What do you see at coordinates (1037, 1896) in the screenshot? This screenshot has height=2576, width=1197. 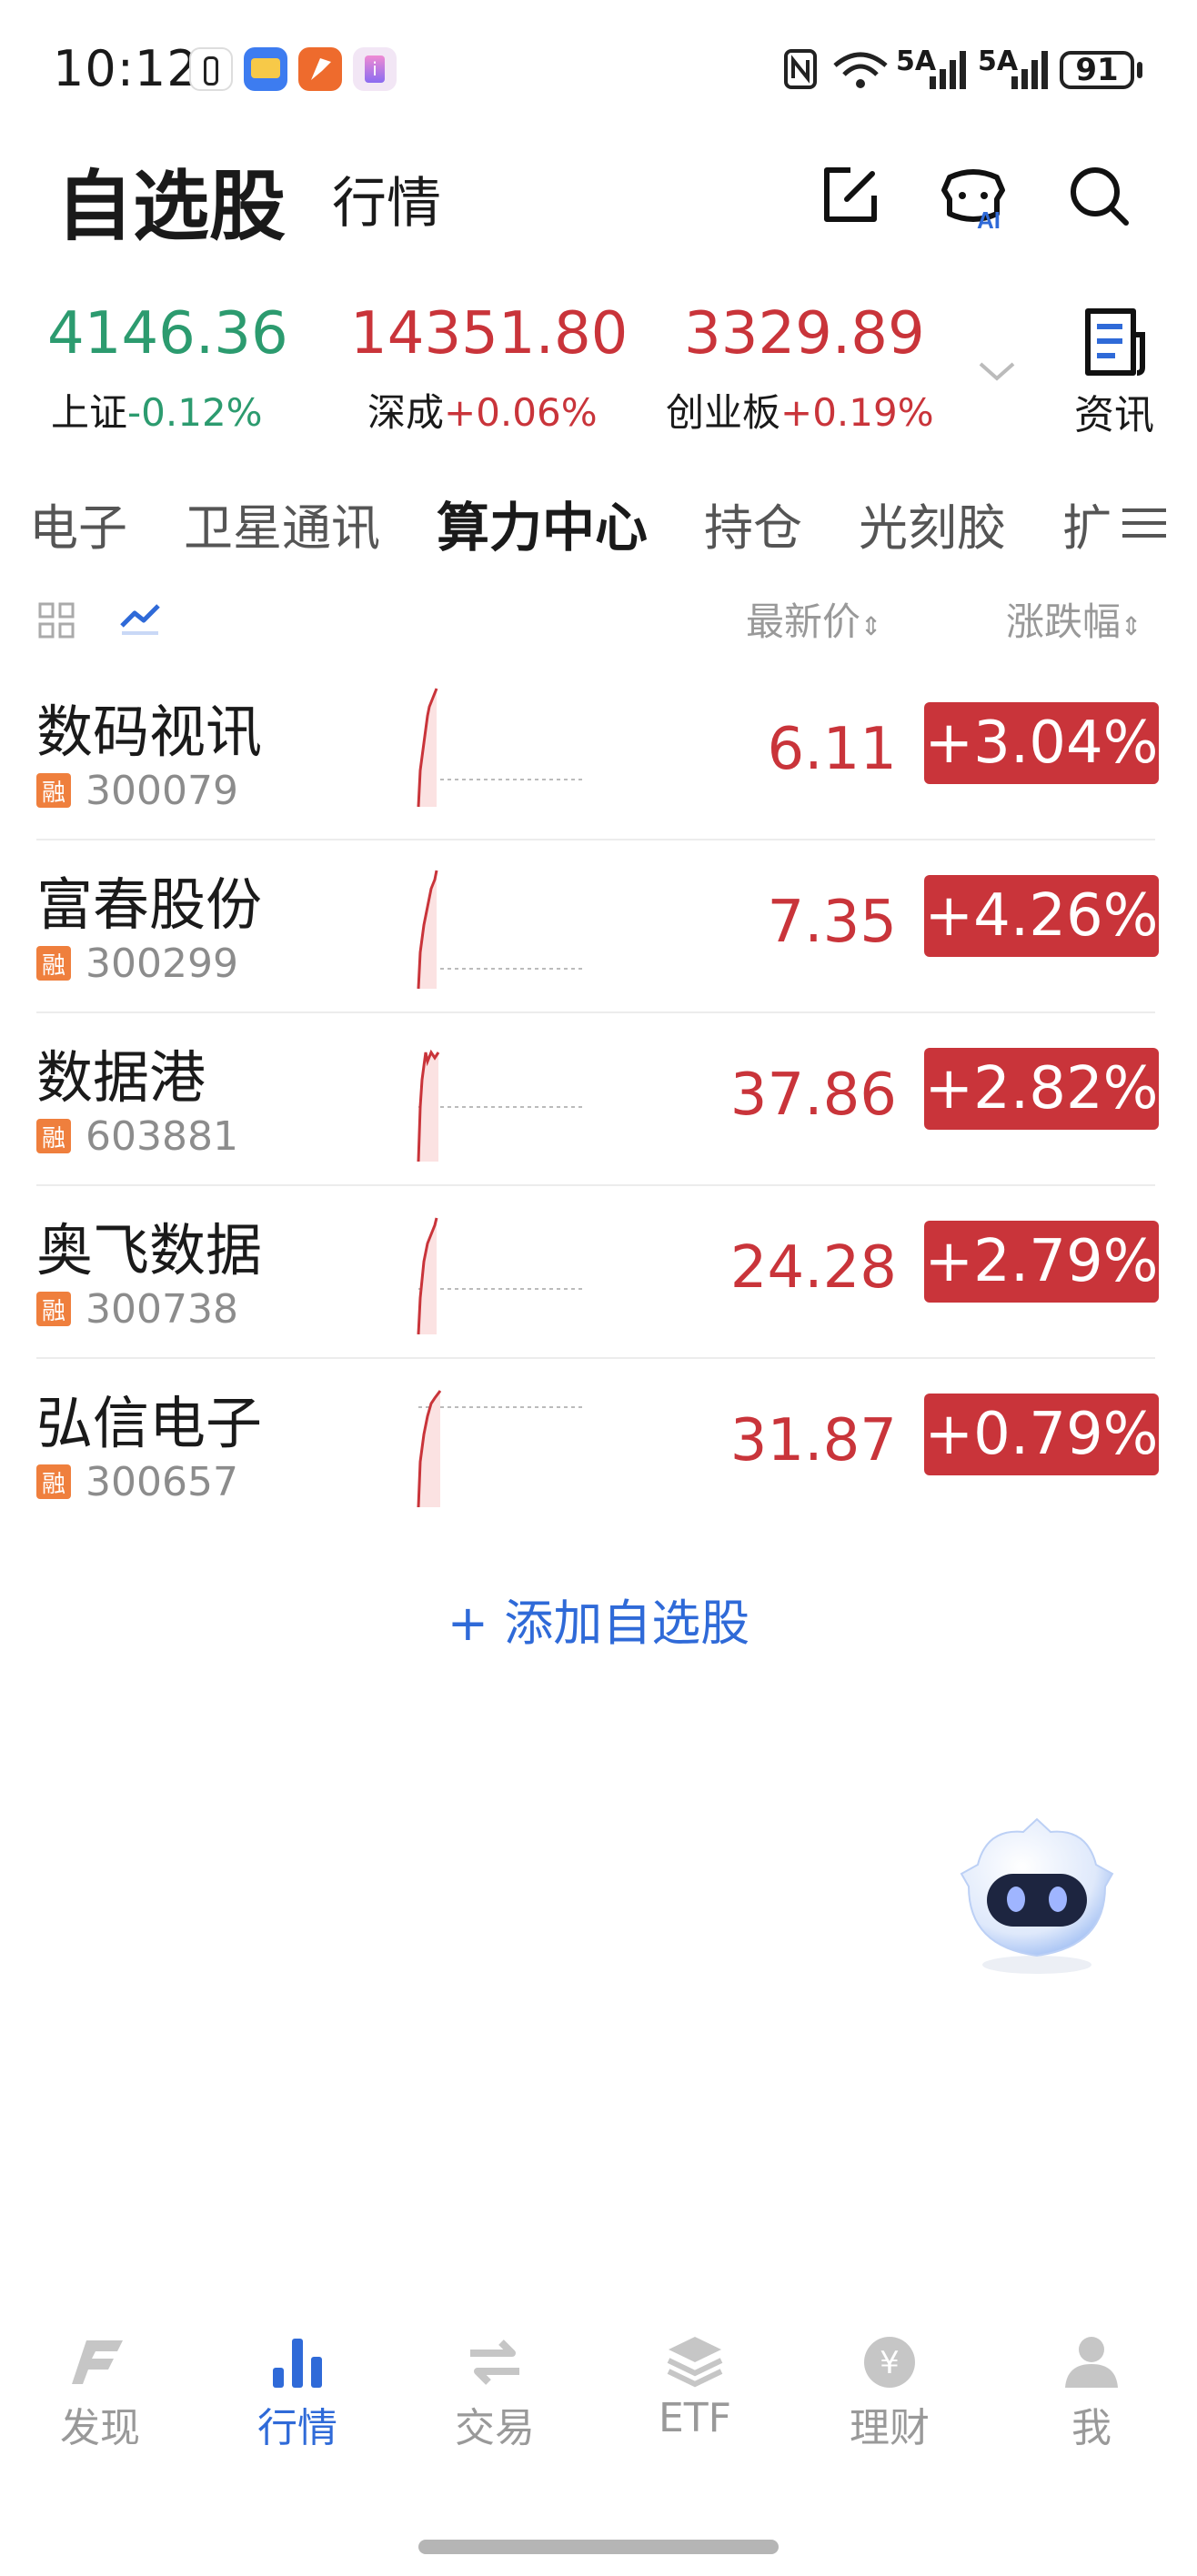 I see `robot-assistant-icon` at bounding box center [1037, 1896].